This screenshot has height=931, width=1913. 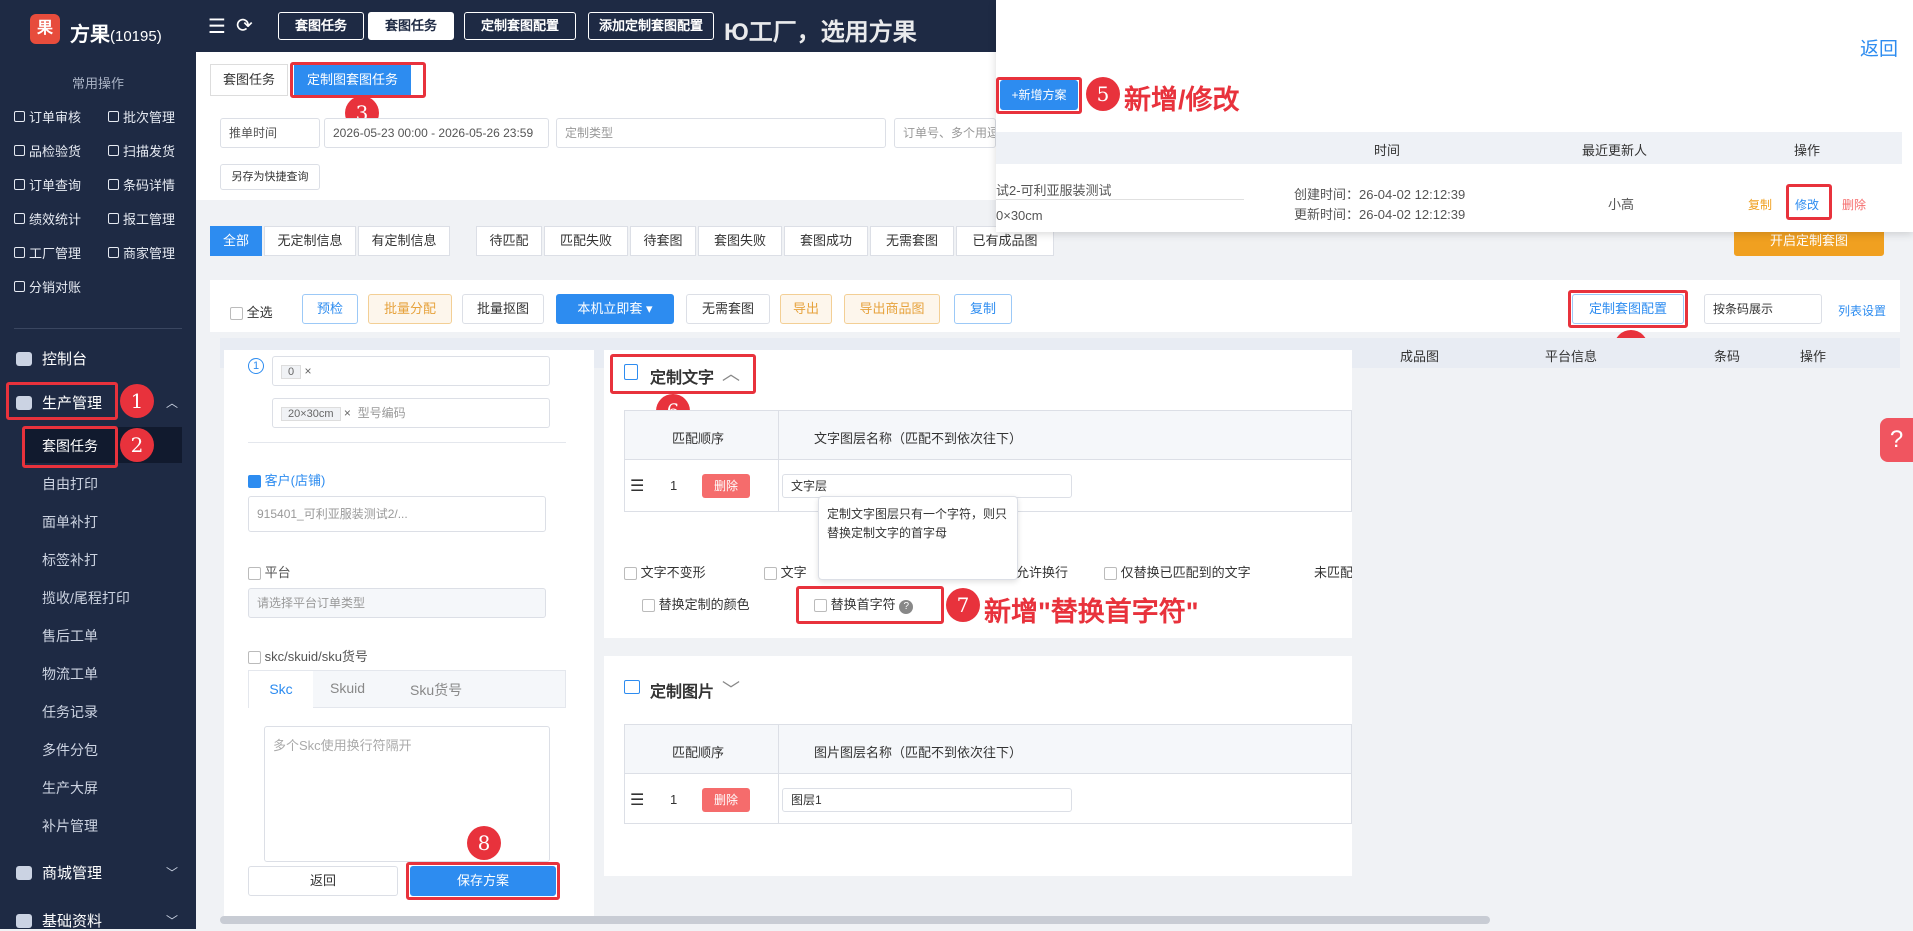 I want to click on filter-fail: 套图失败, so click(x=740, y=241).